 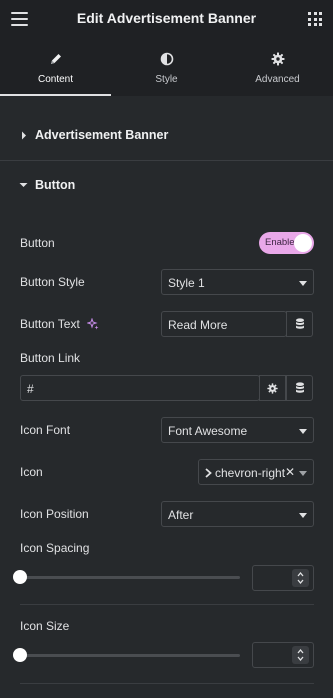 I want to click on button-style-label: Button Style, so click(x=52, y=282).